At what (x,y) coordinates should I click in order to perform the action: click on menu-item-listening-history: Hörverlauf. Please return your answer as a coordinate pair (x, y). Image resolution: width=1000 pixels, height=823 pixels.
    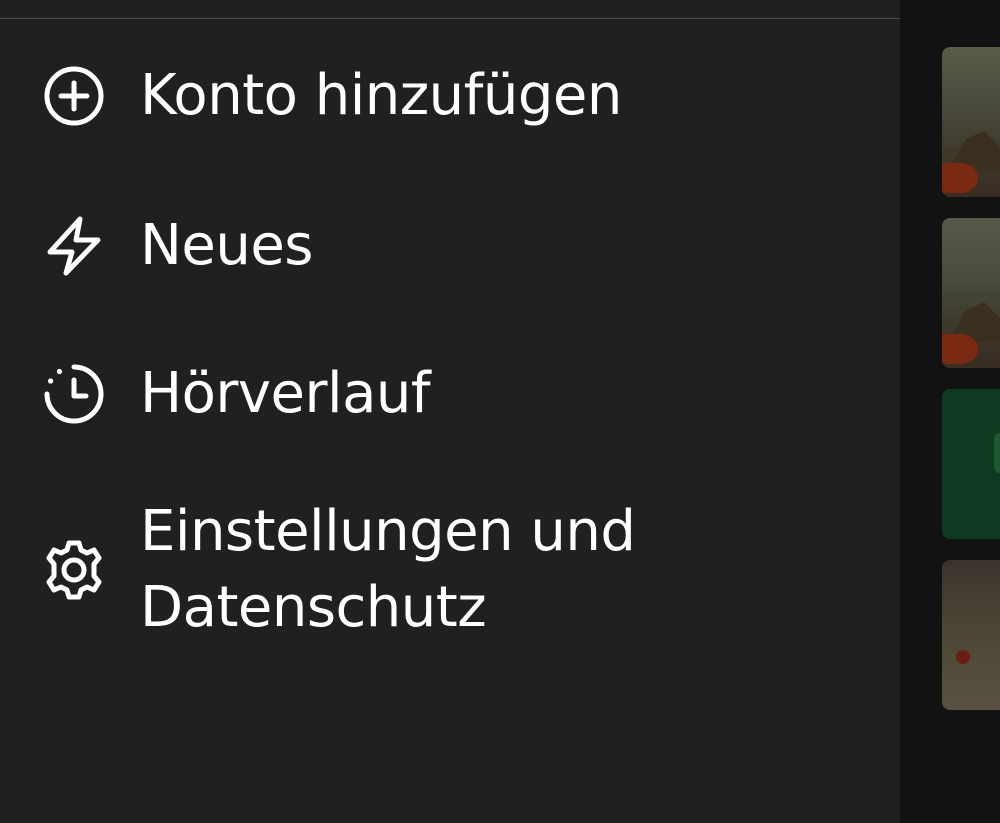
    Looking at the image, I should click on (450, 394).